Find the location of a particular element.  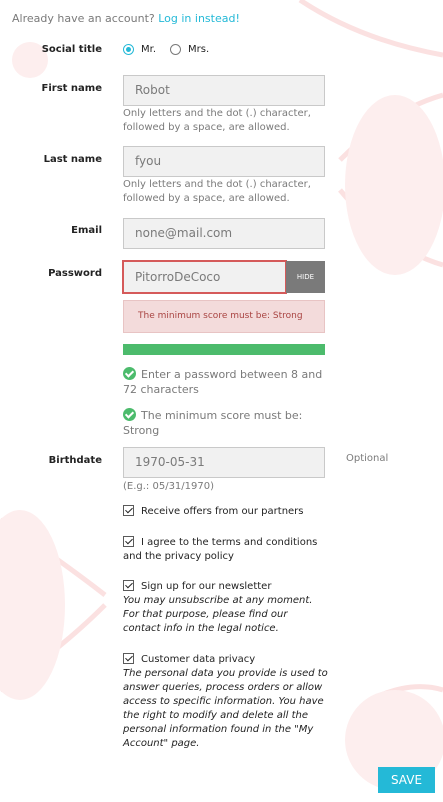

partners-label: Receive offers from our partners is located at coordinates (222, 511).